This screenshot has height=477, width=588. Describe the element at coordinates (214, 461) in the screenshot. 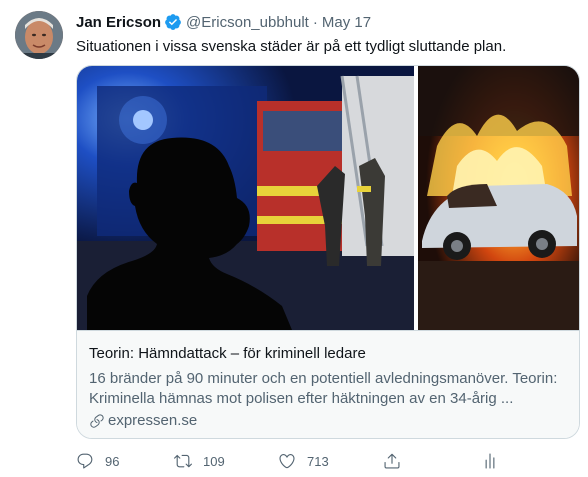

I see `retweet-count: 109` at that location.